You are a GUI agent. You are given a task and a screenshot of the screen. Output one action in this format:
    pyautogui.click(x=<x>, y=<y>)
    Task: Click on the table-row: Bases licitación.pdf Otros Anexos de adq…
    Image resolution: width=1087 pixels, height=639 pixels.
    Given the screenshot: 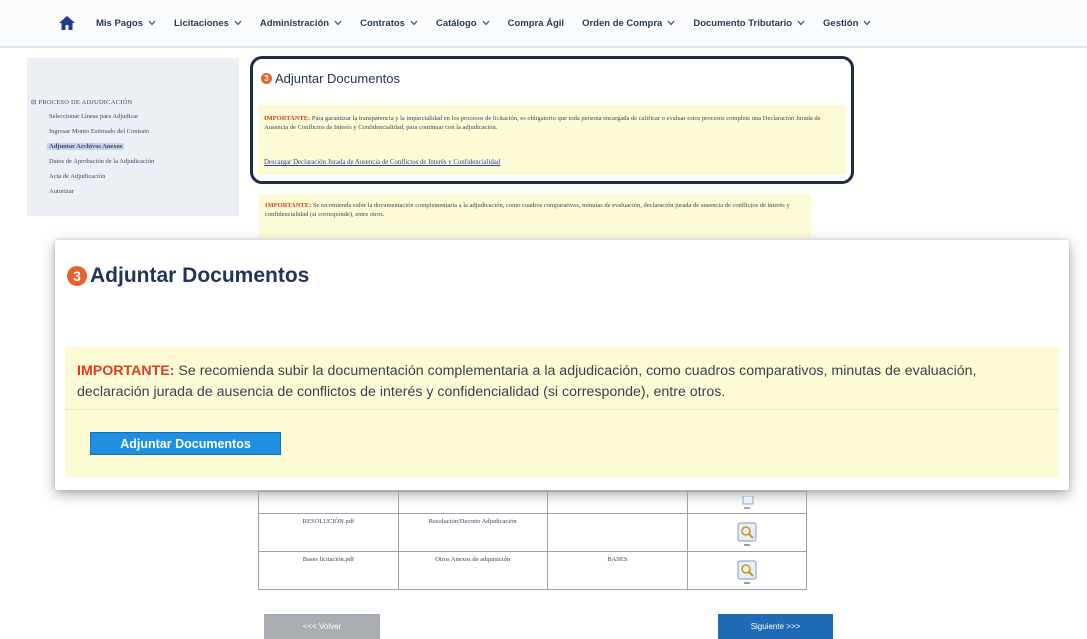 What is the action you would take?
    pyautogui.click(x=532, y=570)
    